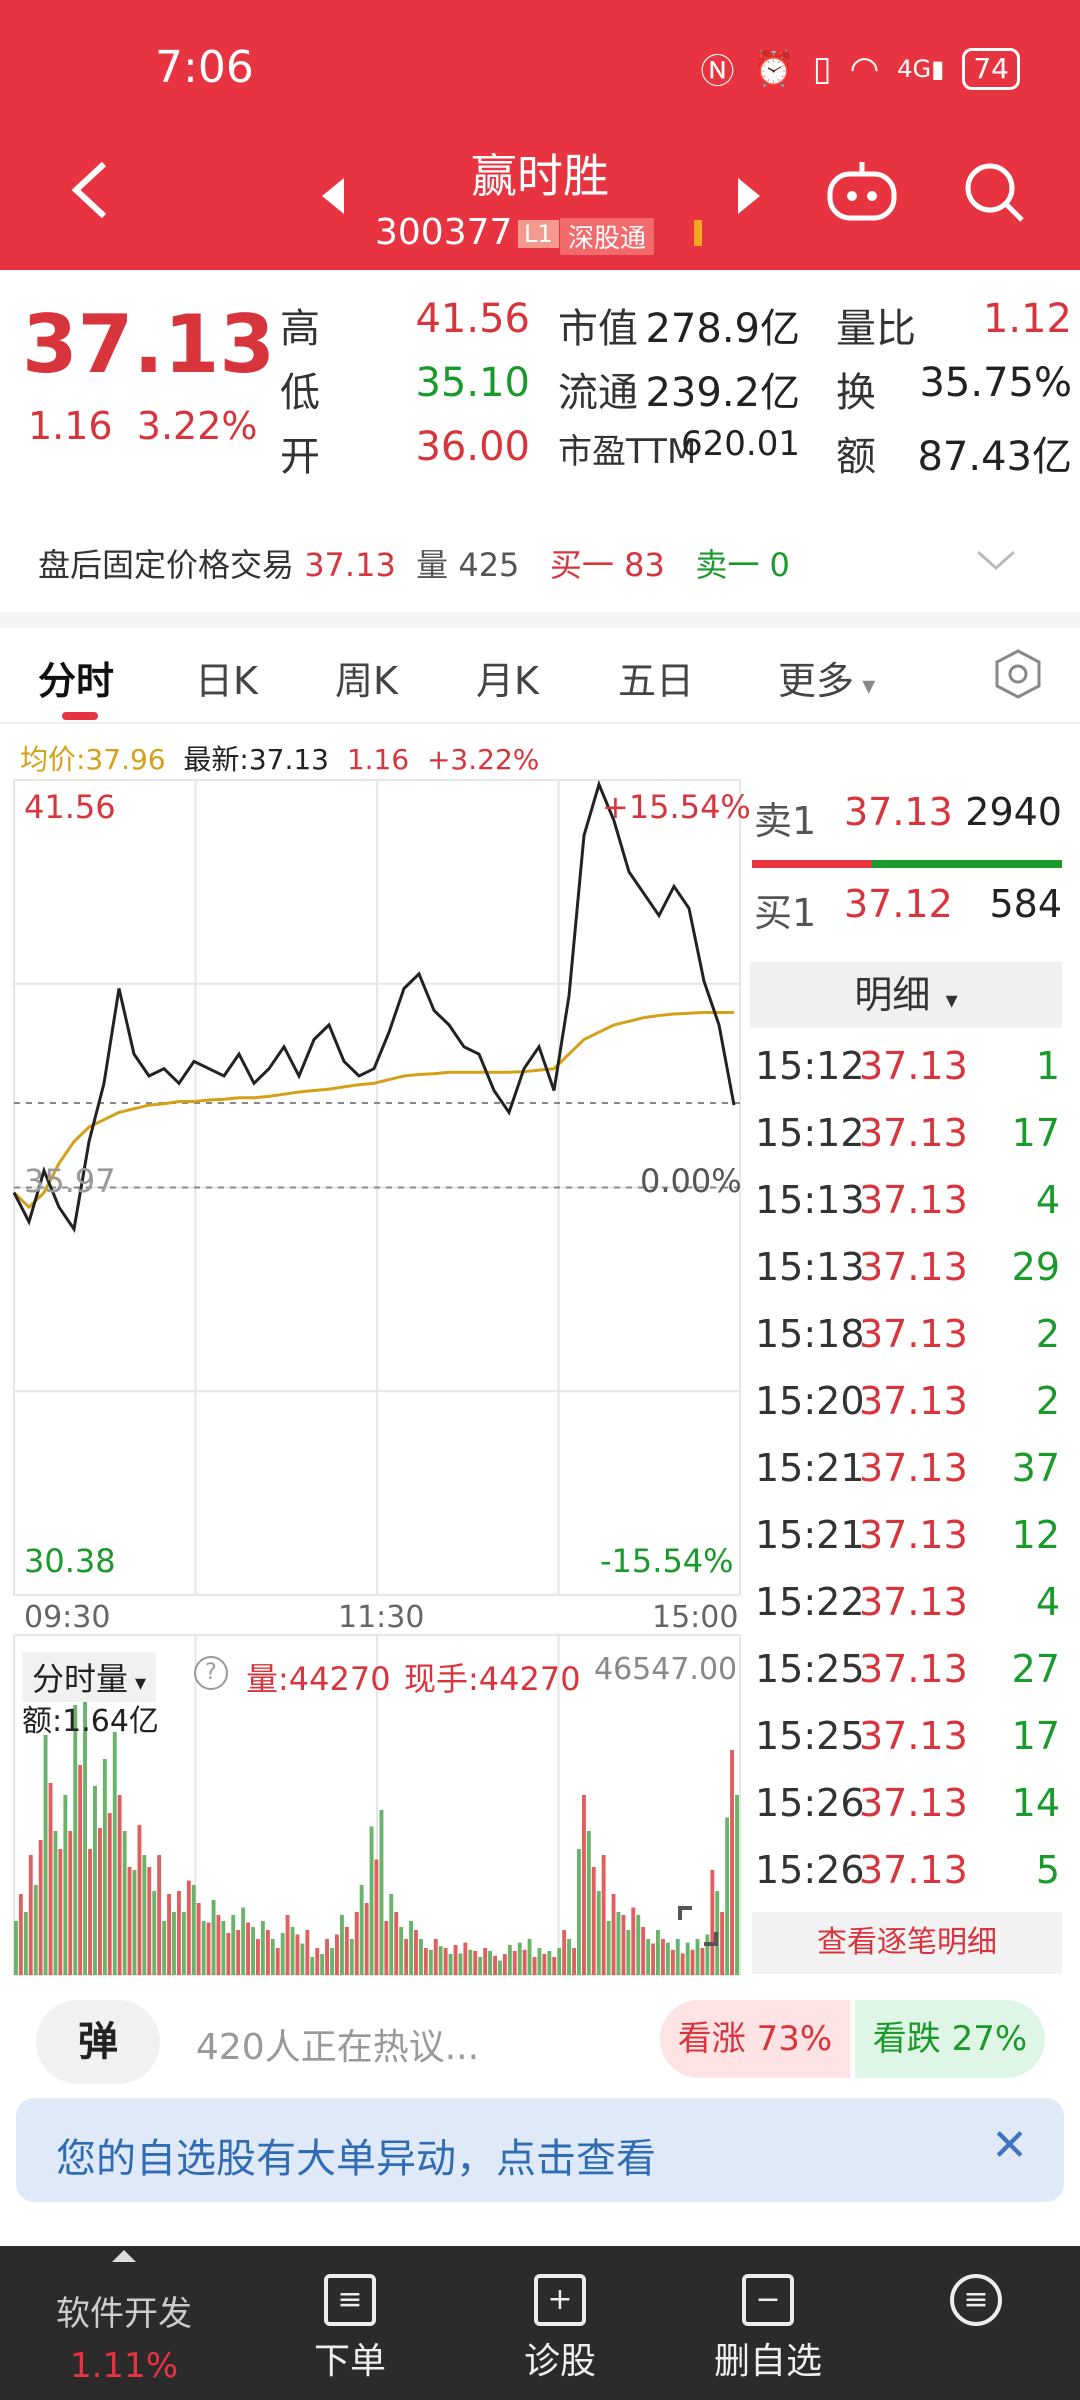  What do you see at coordinates (810, 1334) in the screenshot?
I see `trade-time: 15:18` at bounding box center [810, 1334].